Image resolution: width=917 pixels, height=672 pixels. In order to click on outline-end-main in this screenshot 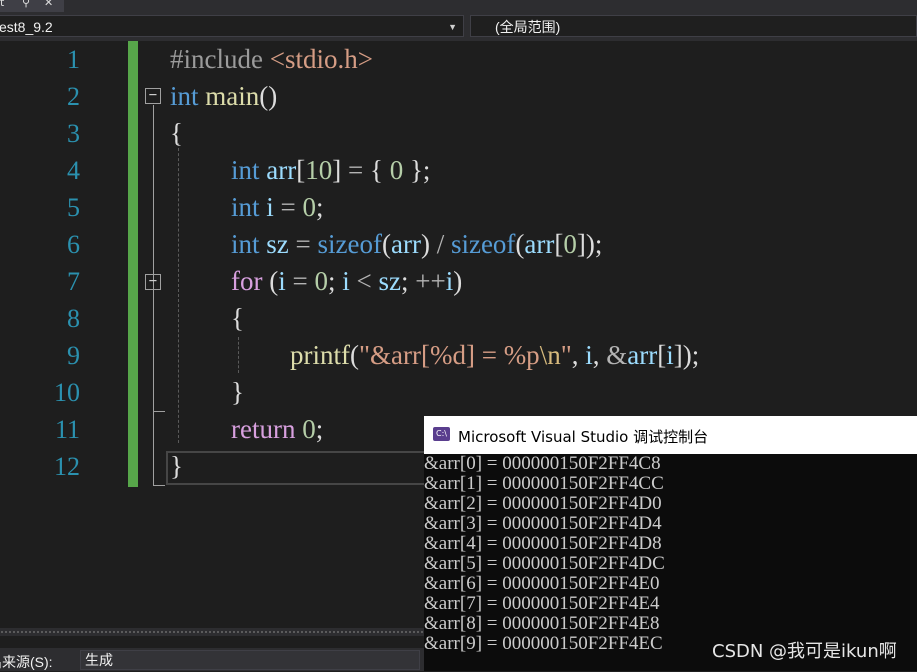, I will do `click(159, 485)`.